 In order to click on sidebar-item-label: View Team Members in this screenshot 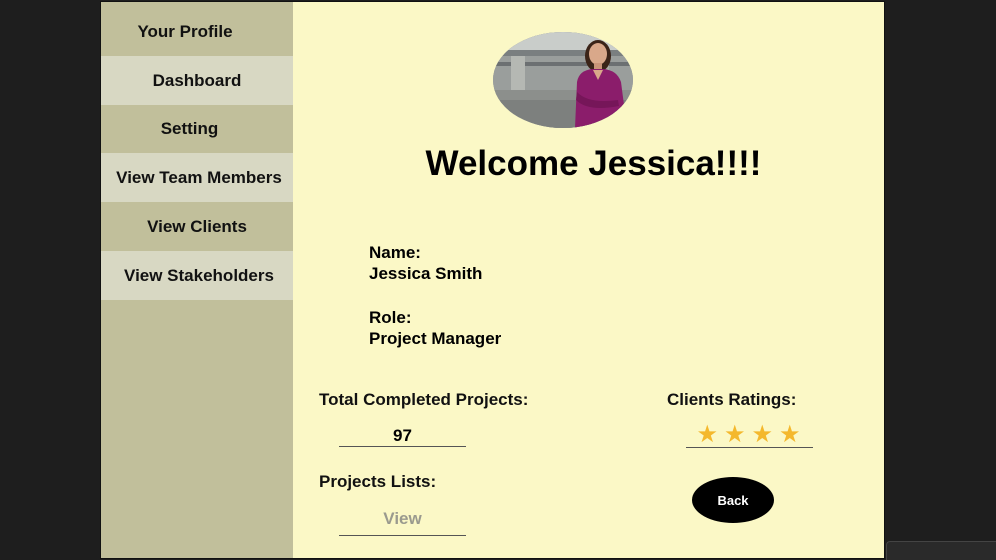, I will do `click(199, 177)`.